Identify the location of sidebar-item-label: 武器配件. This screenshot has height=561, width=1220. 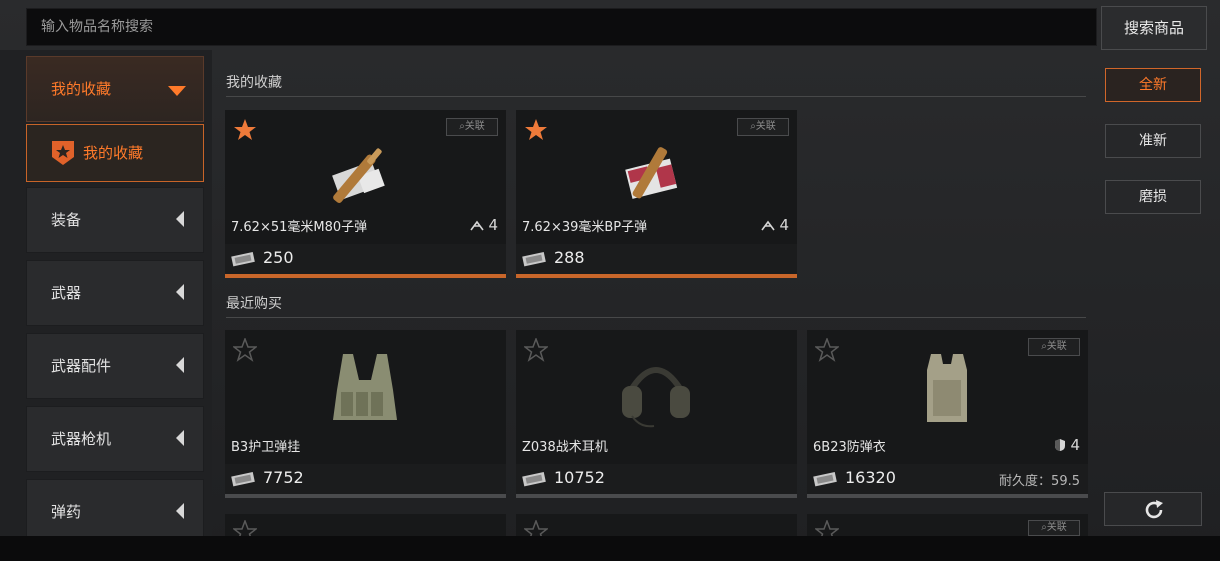
(81, 366).